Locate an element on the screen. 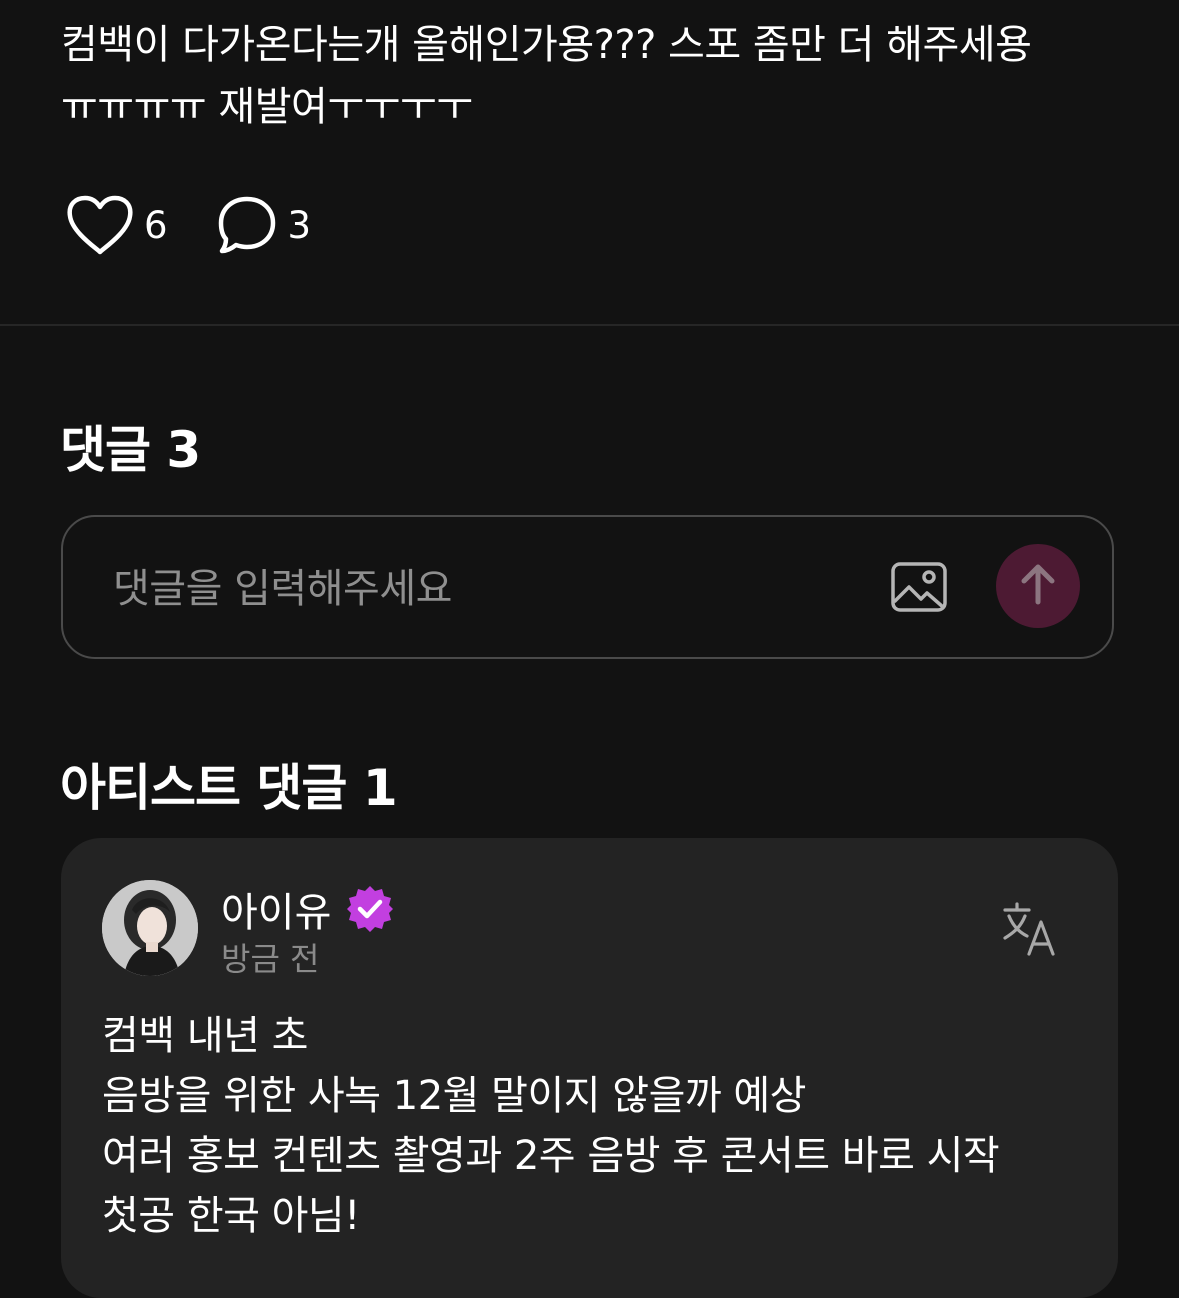 Image resolution: width=1179 pixels, height=1298 pixels. translate-icon is located at coordinates (1030, 932).